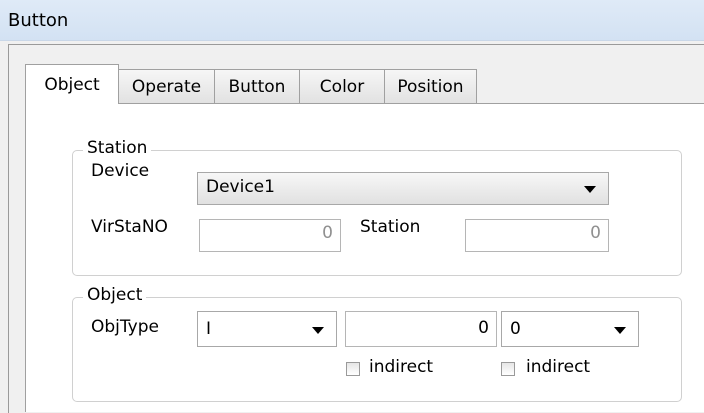 The image size is (704, 413). Describe the element at coordinates (115, 295) in the screenshot. I see `object-legend: Object` at that location.